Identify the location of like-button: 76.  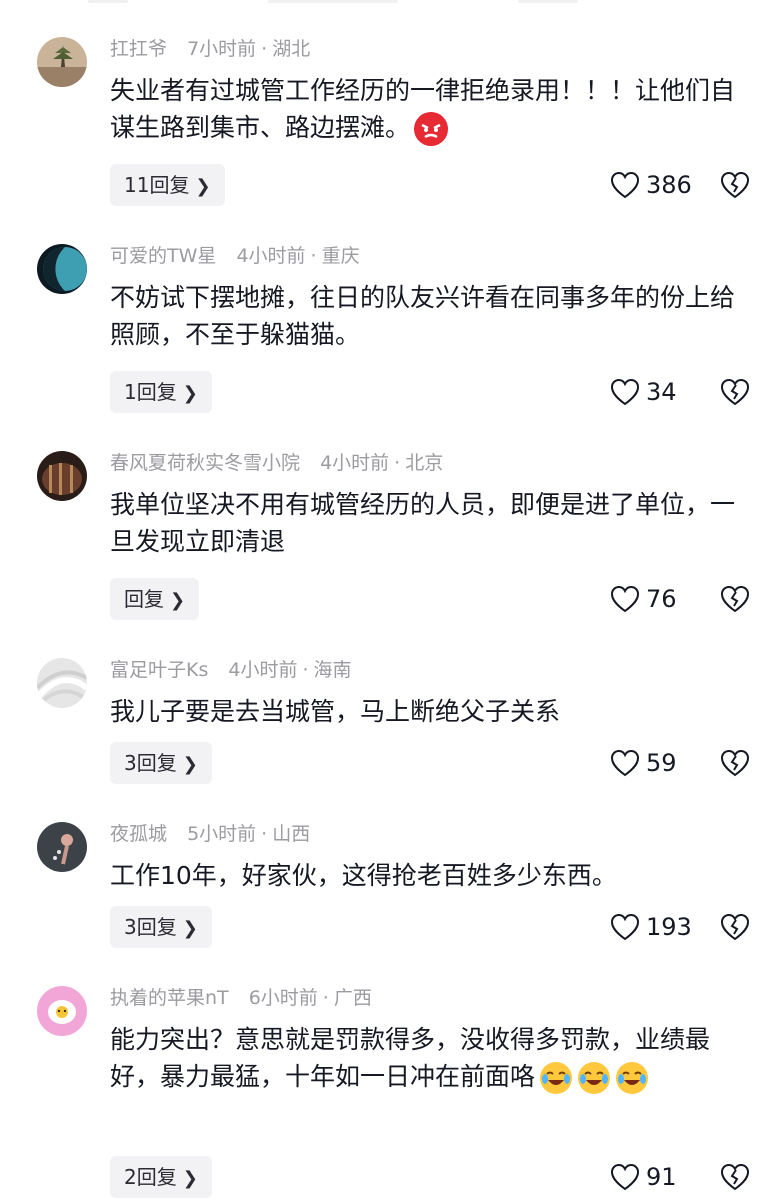
(643, 599).